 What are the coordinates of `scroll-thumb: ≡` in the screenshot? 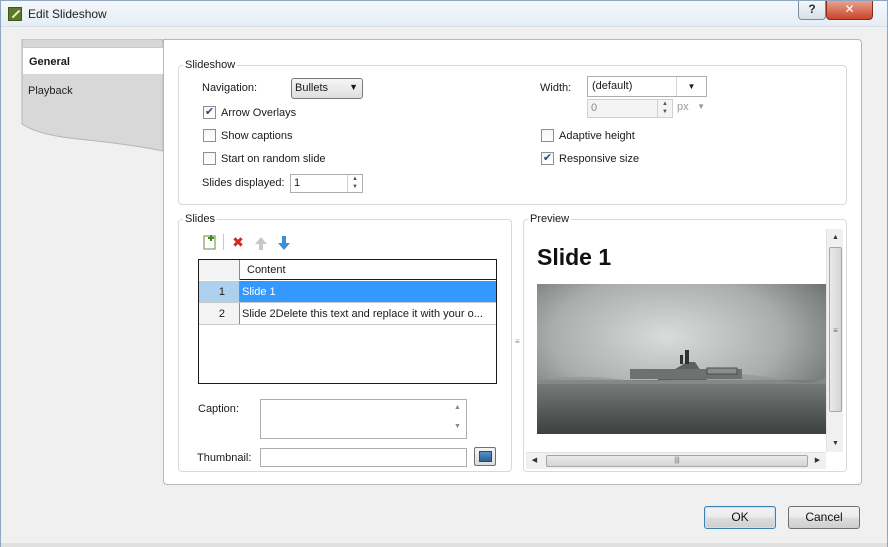 It's located at (835, 329).